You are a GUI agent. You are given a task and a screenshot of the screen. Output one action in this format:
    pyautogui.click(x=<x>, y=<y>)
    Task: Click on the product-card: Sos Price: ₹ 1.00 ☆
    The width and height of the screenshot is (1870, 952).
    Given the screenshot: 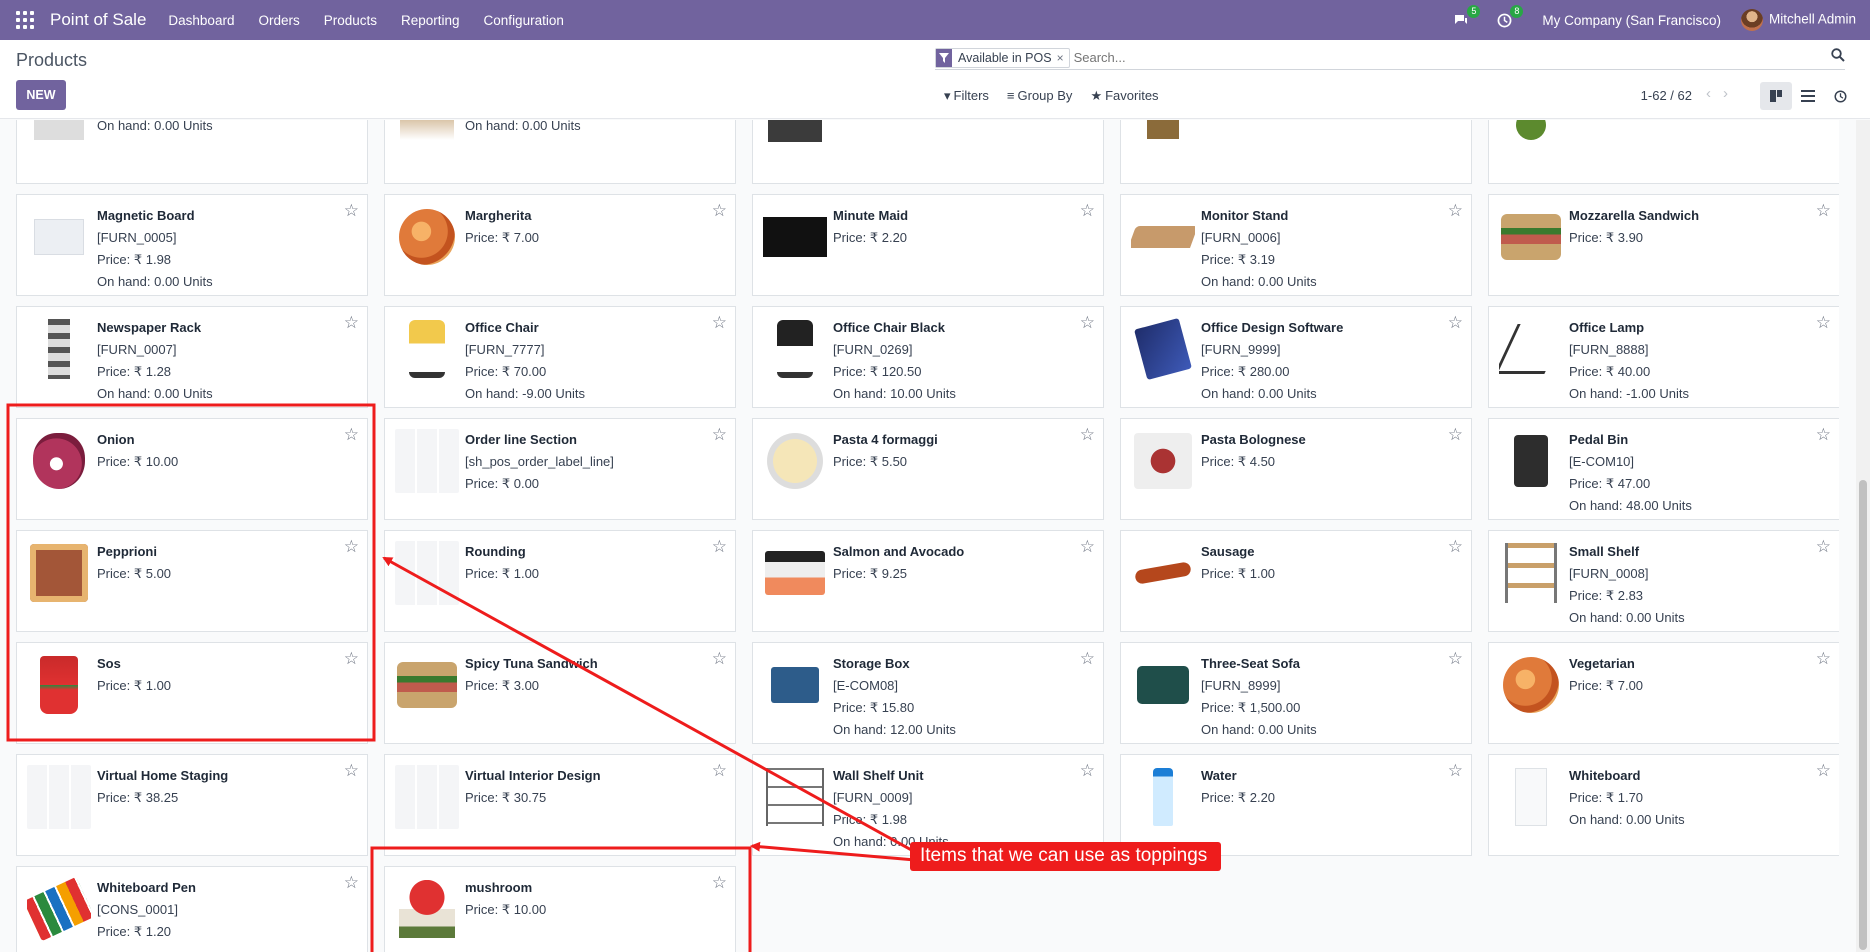 What is the action you would take?
    pyautogui.click(x=192, y=693)
    